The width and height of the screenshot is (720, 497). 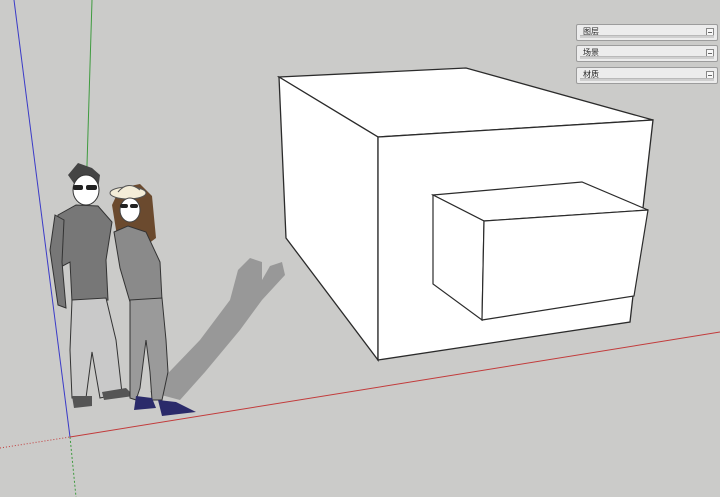 I want to click on tray-panel-materials: 材质, so click(x=647, y=75).